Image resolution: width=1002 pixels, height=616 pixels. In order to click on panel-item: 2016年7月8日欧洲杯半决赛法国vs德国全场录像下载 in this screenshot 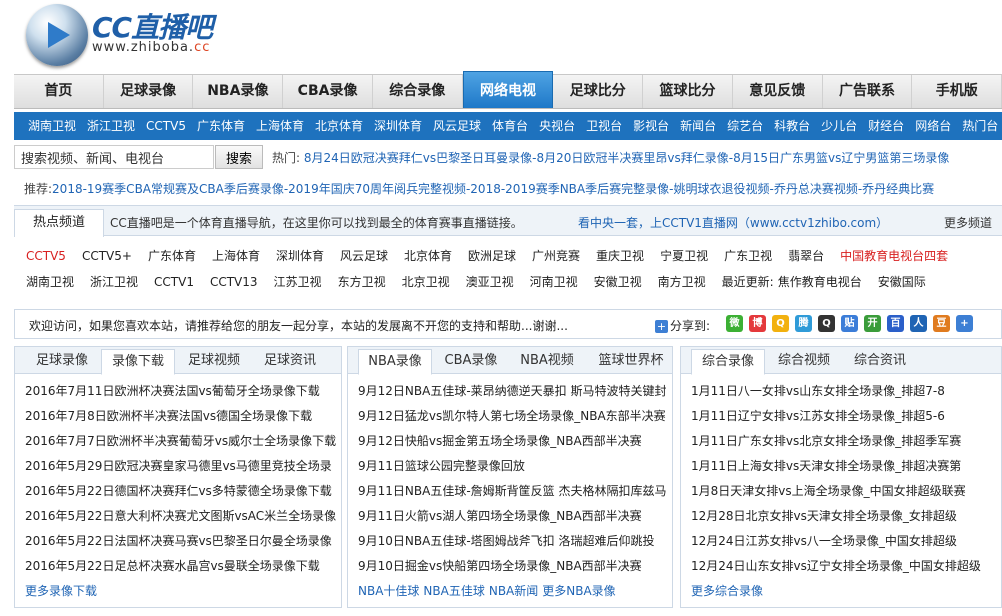, I will do `click(180, 418)`.